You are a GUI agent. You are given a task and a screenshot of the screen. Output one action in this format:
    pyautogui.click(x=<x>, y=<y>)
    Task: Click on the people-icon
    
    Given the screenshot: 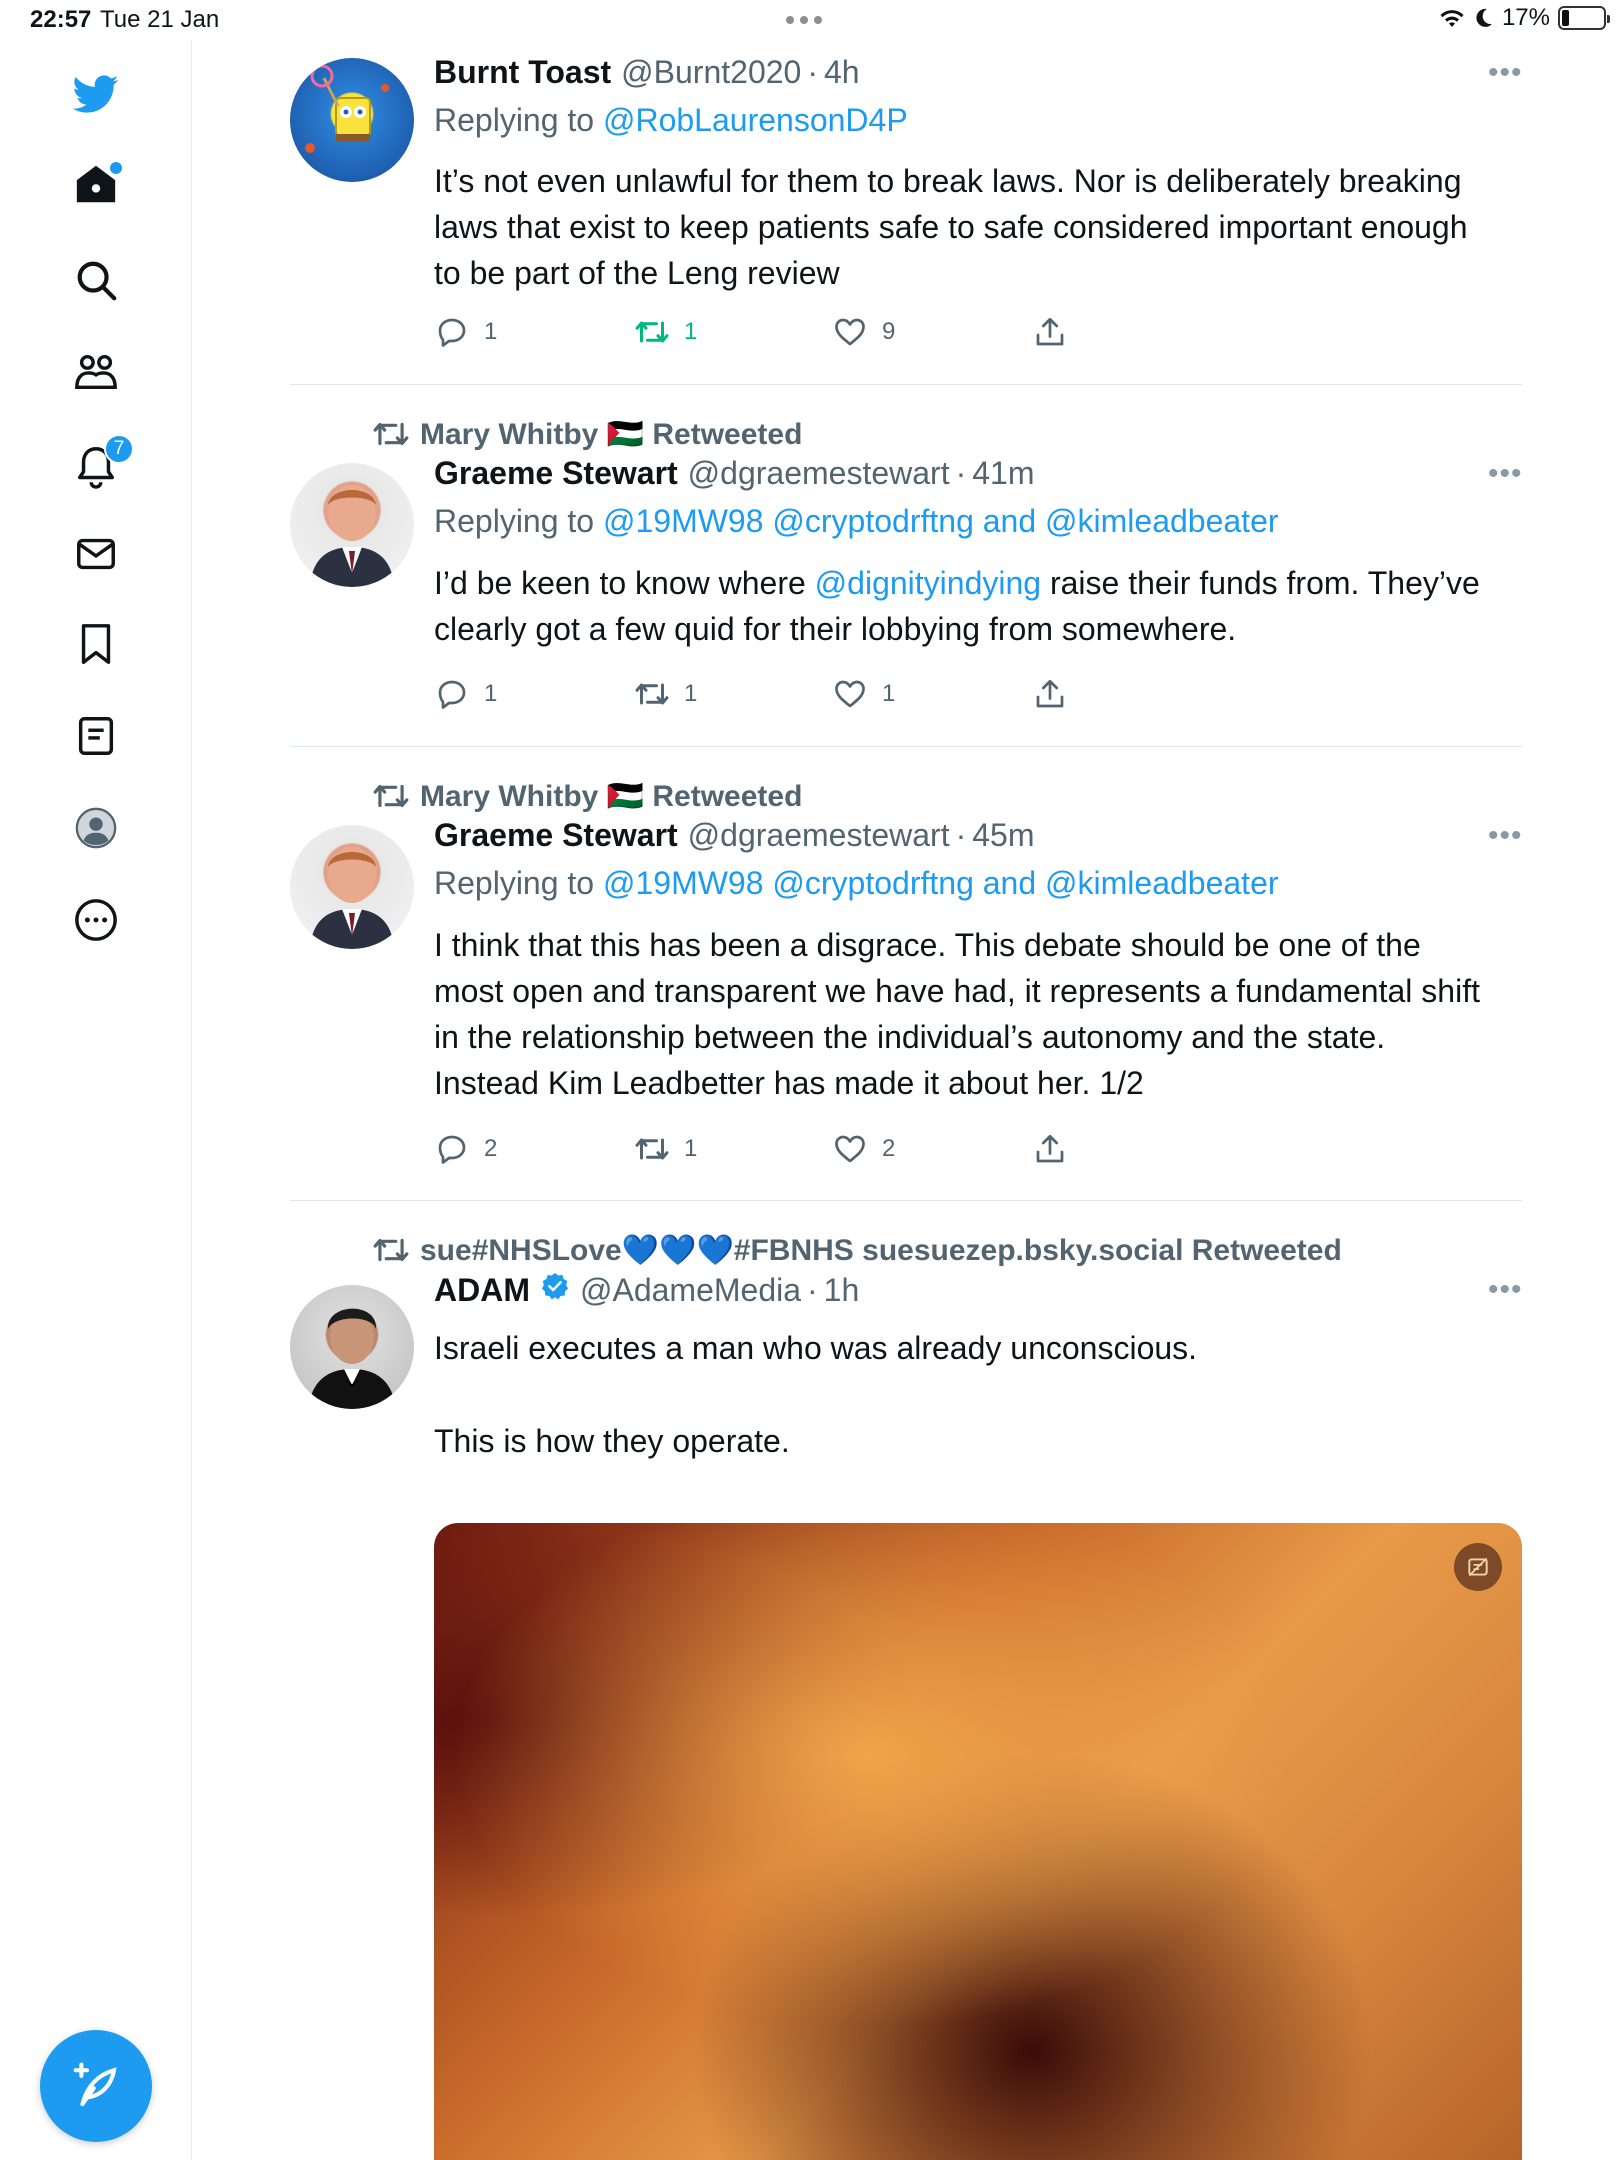 What is the action you would take?
    pyautogui.click(x=96, y=372)
    